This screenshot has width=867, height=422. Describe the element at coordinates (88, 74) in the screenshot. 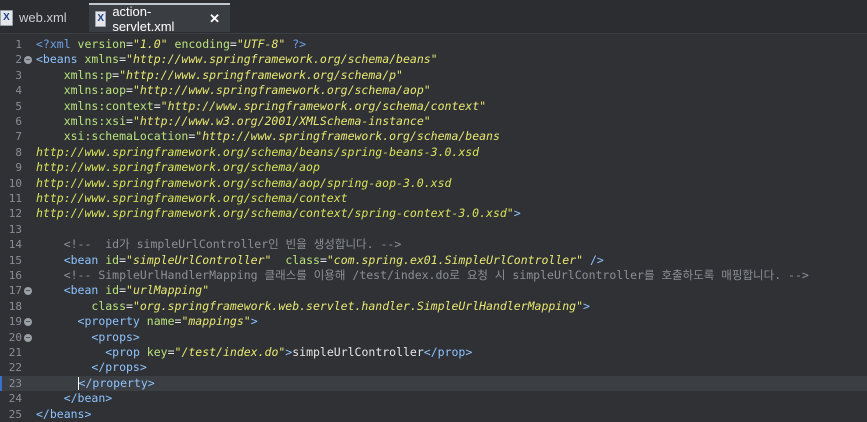

I see `code-token: xmlns:p` at that location.